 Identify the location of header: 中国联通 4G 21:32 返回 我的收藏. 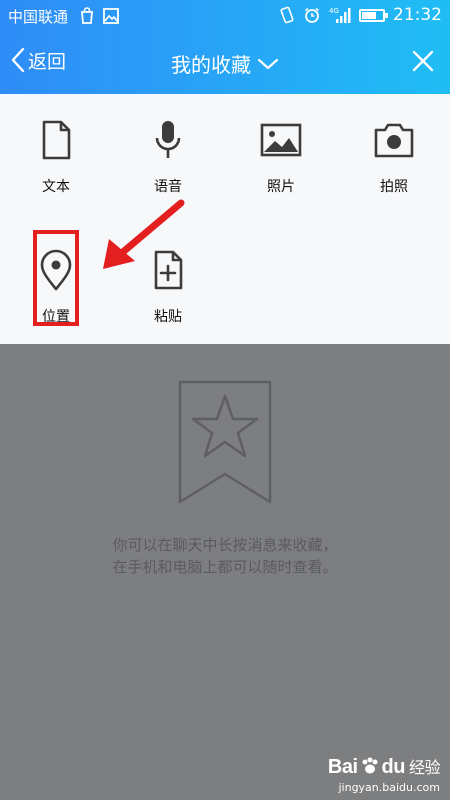
(225, 47).